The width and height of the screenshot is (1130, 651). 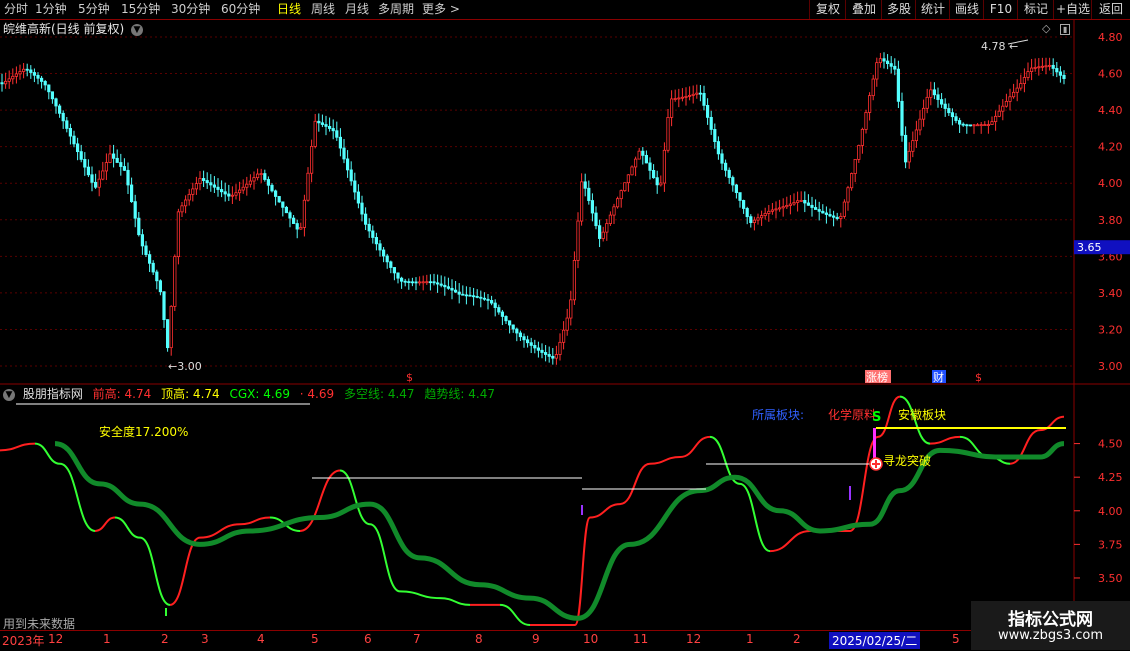 I want to click on indicator-bull-bear: 多空线: 4.47, so click(x=379, y=394).